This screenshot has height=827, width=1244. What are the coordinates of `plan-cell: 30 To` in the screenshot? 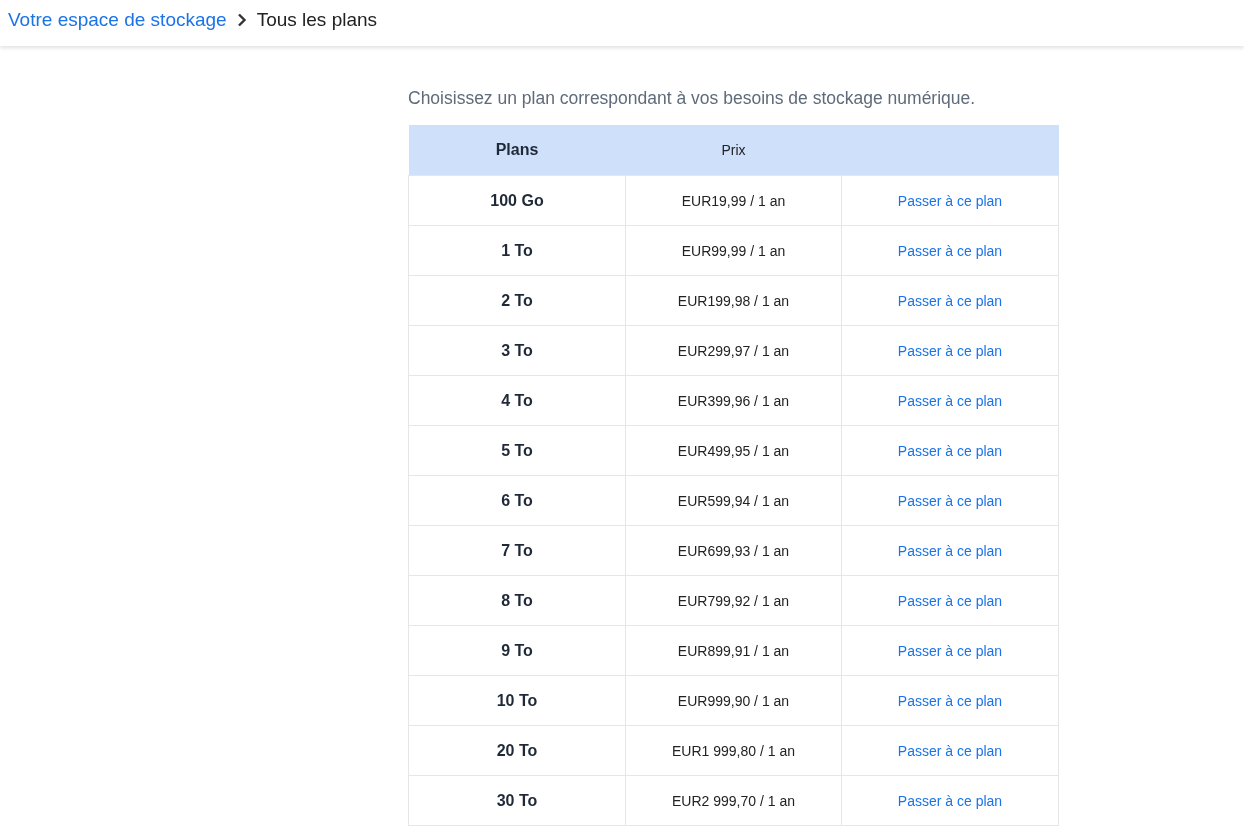 It's located at (517, 800).